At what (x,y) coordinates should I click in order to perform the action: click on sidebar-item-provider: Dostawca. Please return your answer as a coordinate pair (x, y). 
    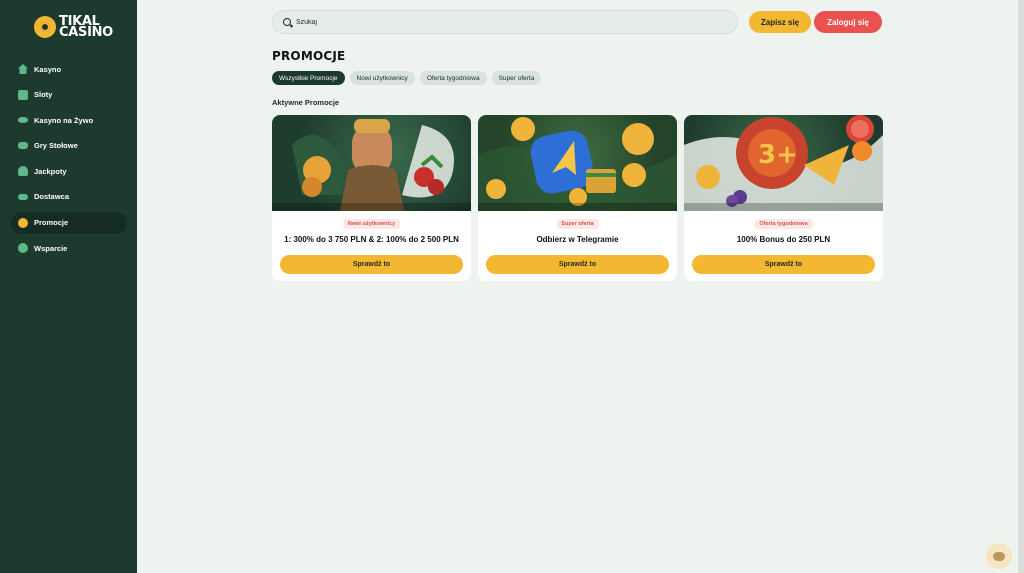
    Looking at the image, I should click on (69, 197).